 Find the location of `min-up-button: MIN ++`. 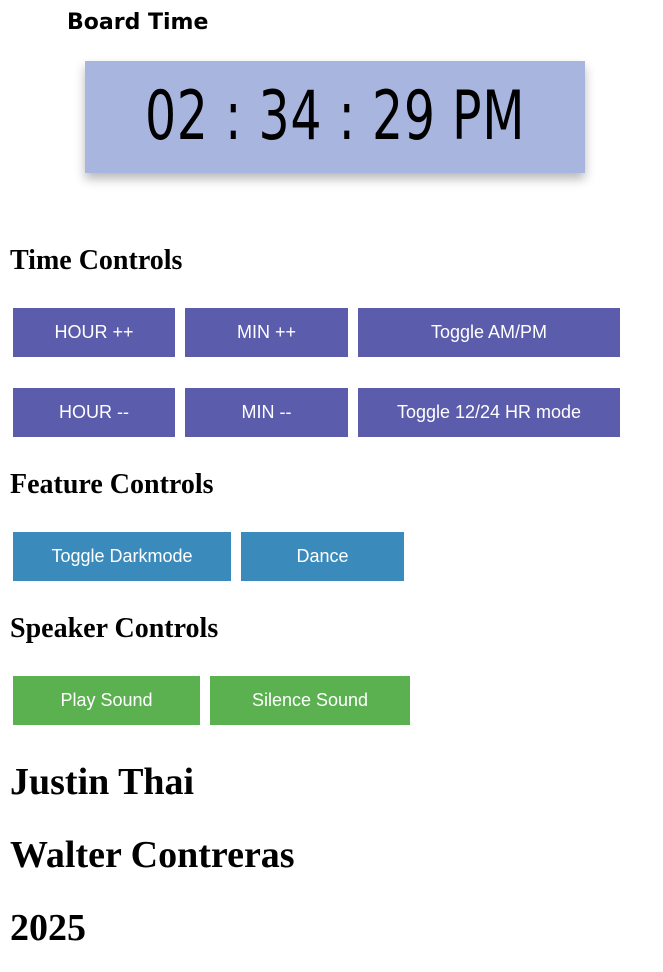

min-up-button: MIN ++ is located at coordinates (266, 332).